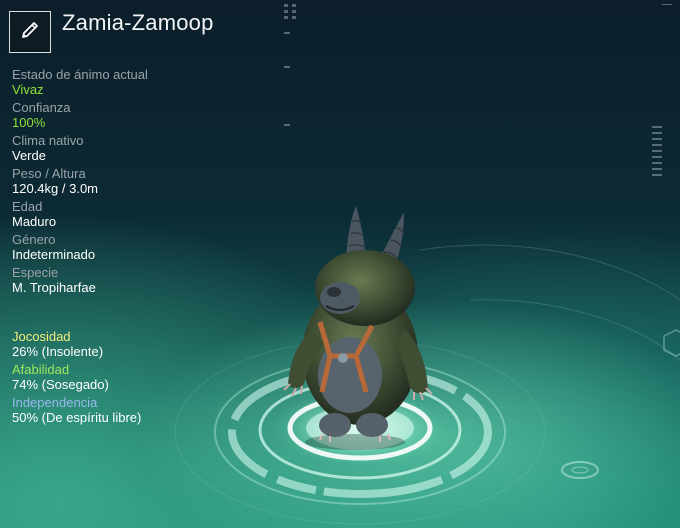 Image resolution: width=680 pixels, height=528 pixels. What do you see at coordinates (112, 148) in the screenshot?
I see `stat-climate: Clima nativo Verde` at bounding box center [112, 148].